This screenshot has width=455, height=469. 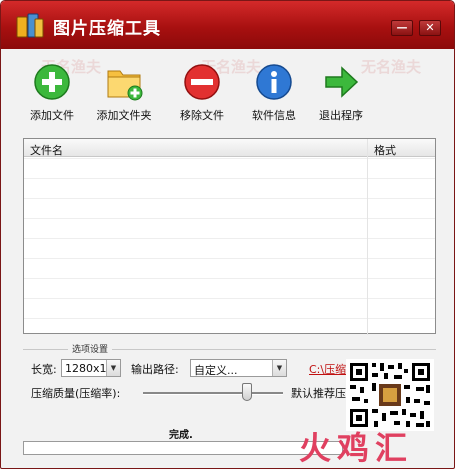 I want to click on column-header-filename: 文件名, so click(x=46, y=150).